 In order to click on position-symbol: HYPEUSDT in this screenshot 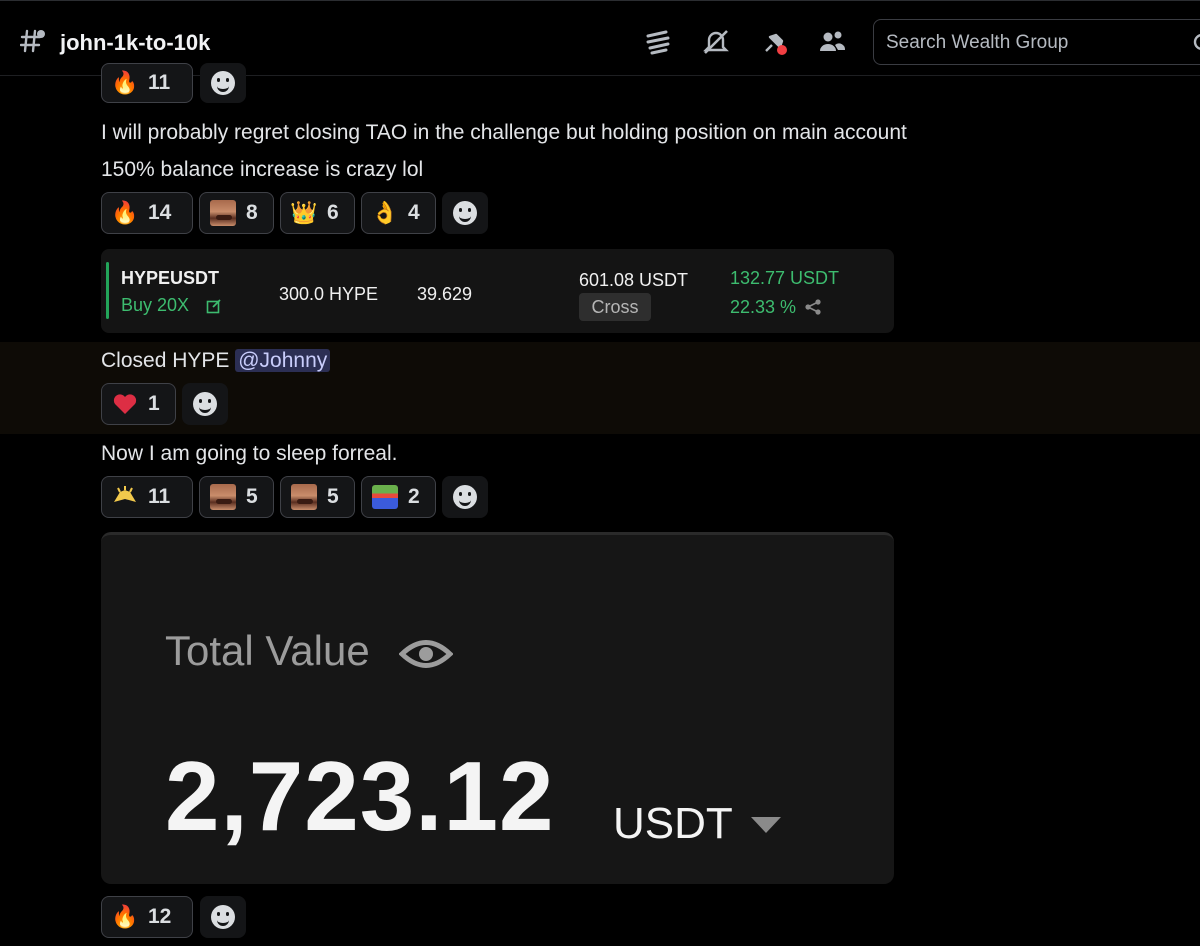, I will do `click(170, 278)`.